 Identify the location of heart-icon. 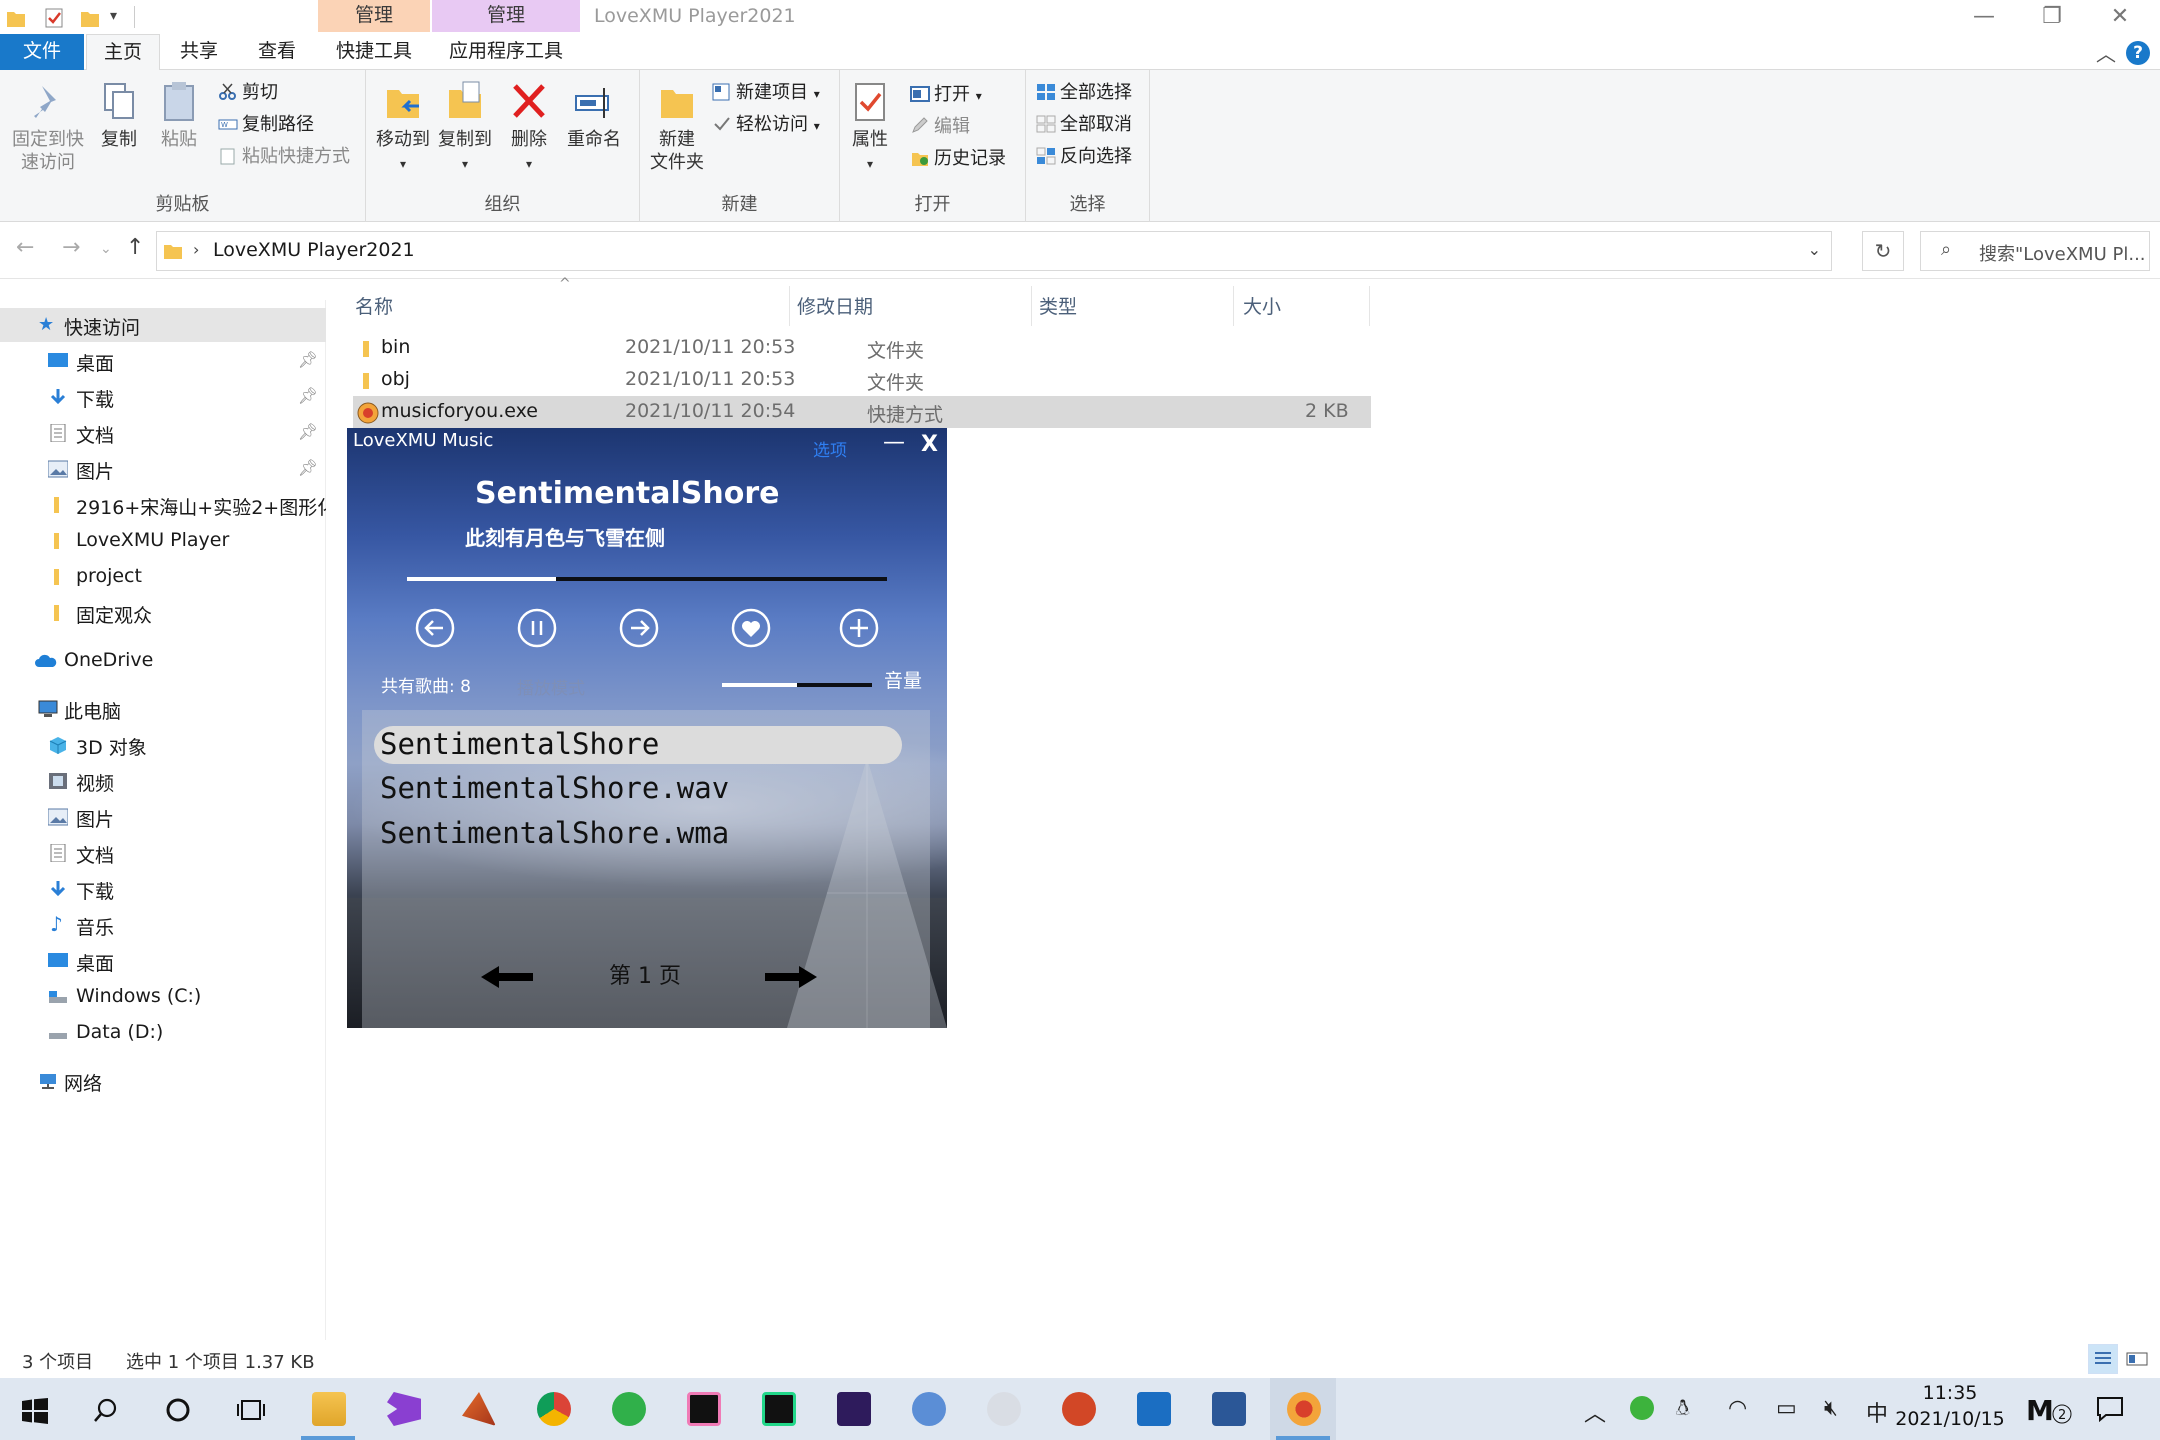
(751, 628).